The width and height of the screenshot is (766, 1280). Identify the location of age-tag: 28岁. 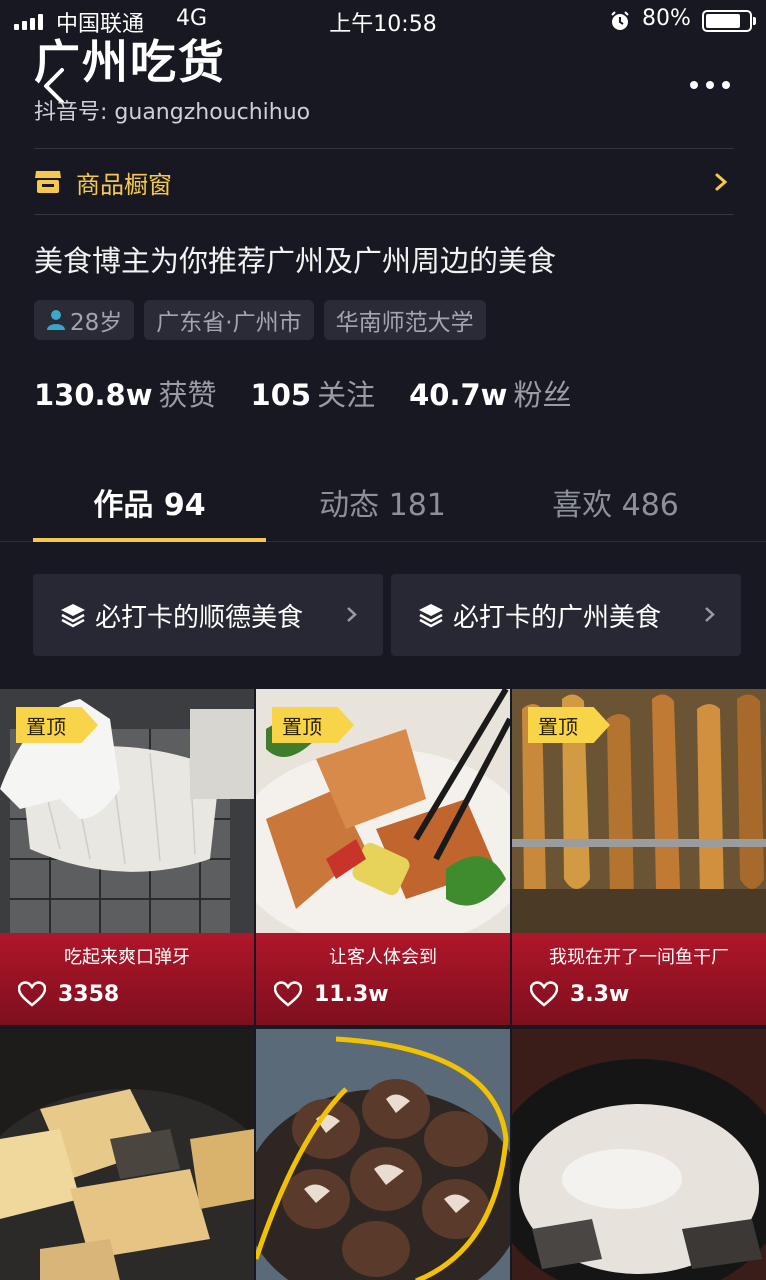
(84, 320).